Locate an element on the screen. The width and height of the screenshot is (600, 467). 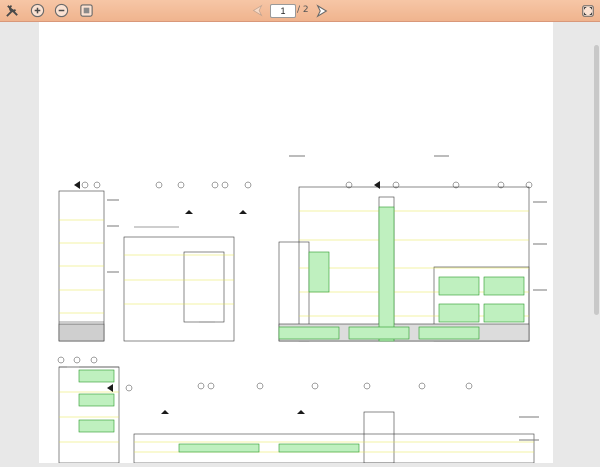
previous-page-button is located at coordinates (257, 10).